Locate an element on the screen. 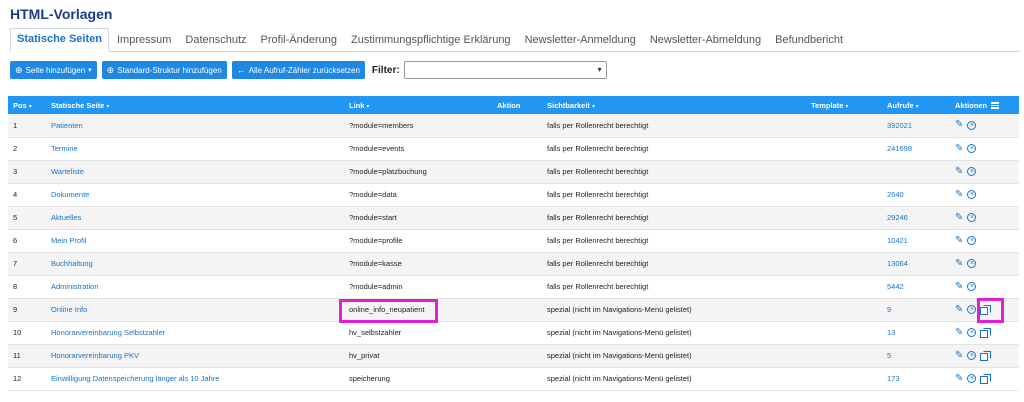 The height and width of the screenshot is (402, 1024). tab-datenschutz: Datenschutz is located at coordinates (215, 42).